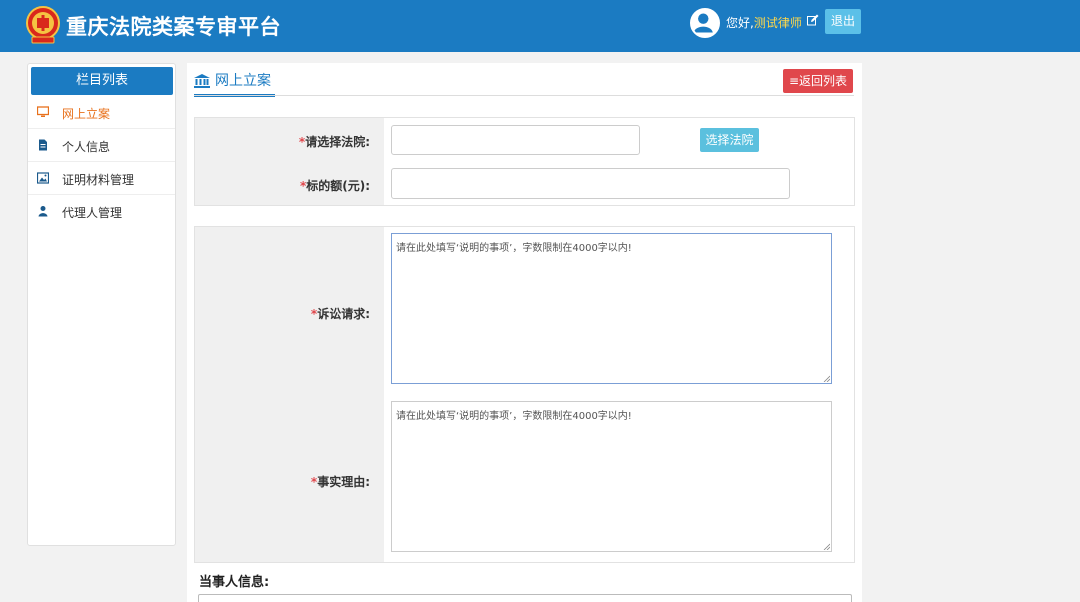 Image resolution: width=1080 pixels, height=602 pixels. What do you see at coordinates (705, 23) in the screenshot?
I see `user-avatar-icon` at bounding box center [705, 23].